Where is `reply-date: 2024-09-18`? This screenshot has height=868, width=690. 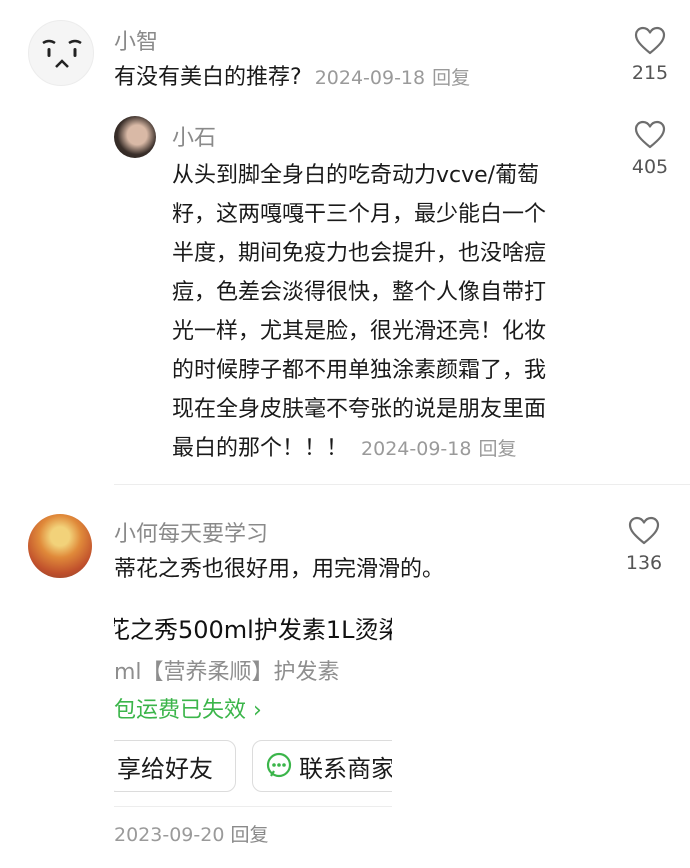
reply-date: 2024-09-18 is located at coordinates (416, 449).